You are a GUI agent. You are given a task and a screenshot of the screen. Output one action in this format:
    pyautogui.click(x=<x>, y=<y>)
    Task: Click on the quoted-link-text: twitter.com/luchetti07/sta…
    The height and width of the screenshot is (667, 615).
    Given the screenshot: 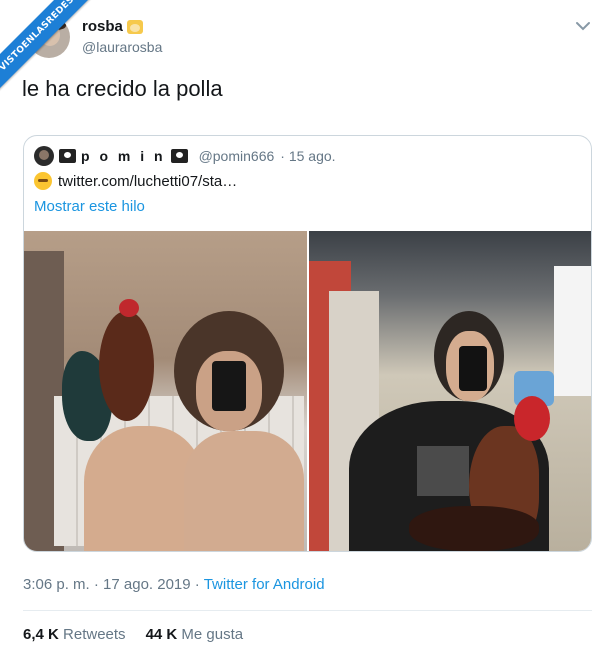 What is the action you would take?
    pyautogui.click(x=148, y=181)
    